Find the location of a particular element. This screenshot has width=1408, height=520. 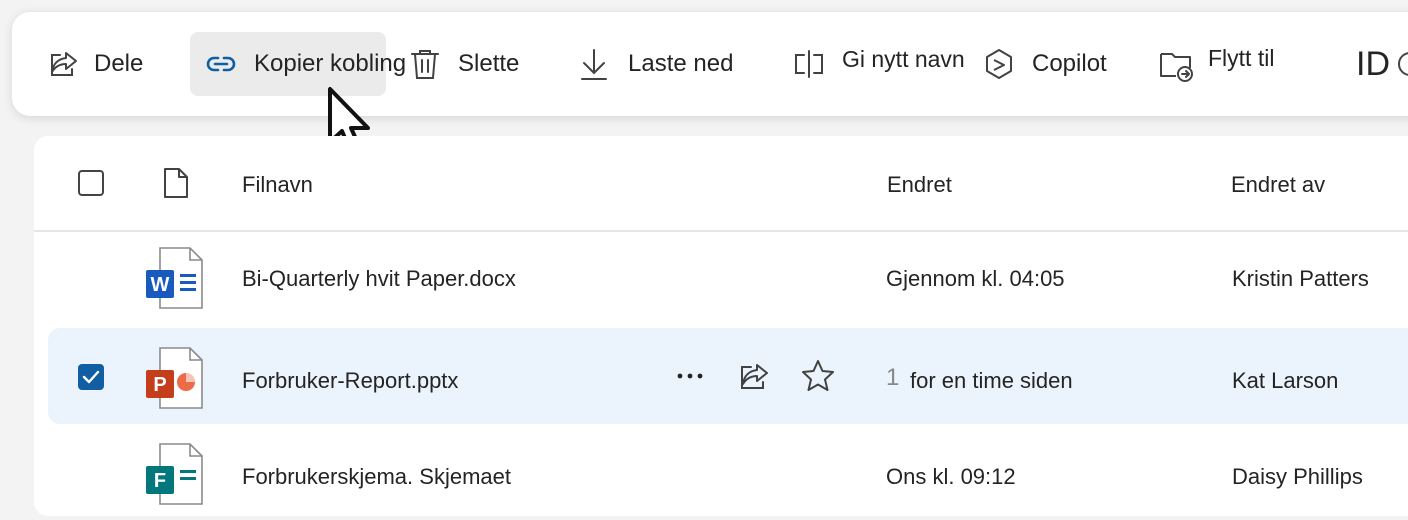

download-label: Laste ned is located at coordinates (681, 63).